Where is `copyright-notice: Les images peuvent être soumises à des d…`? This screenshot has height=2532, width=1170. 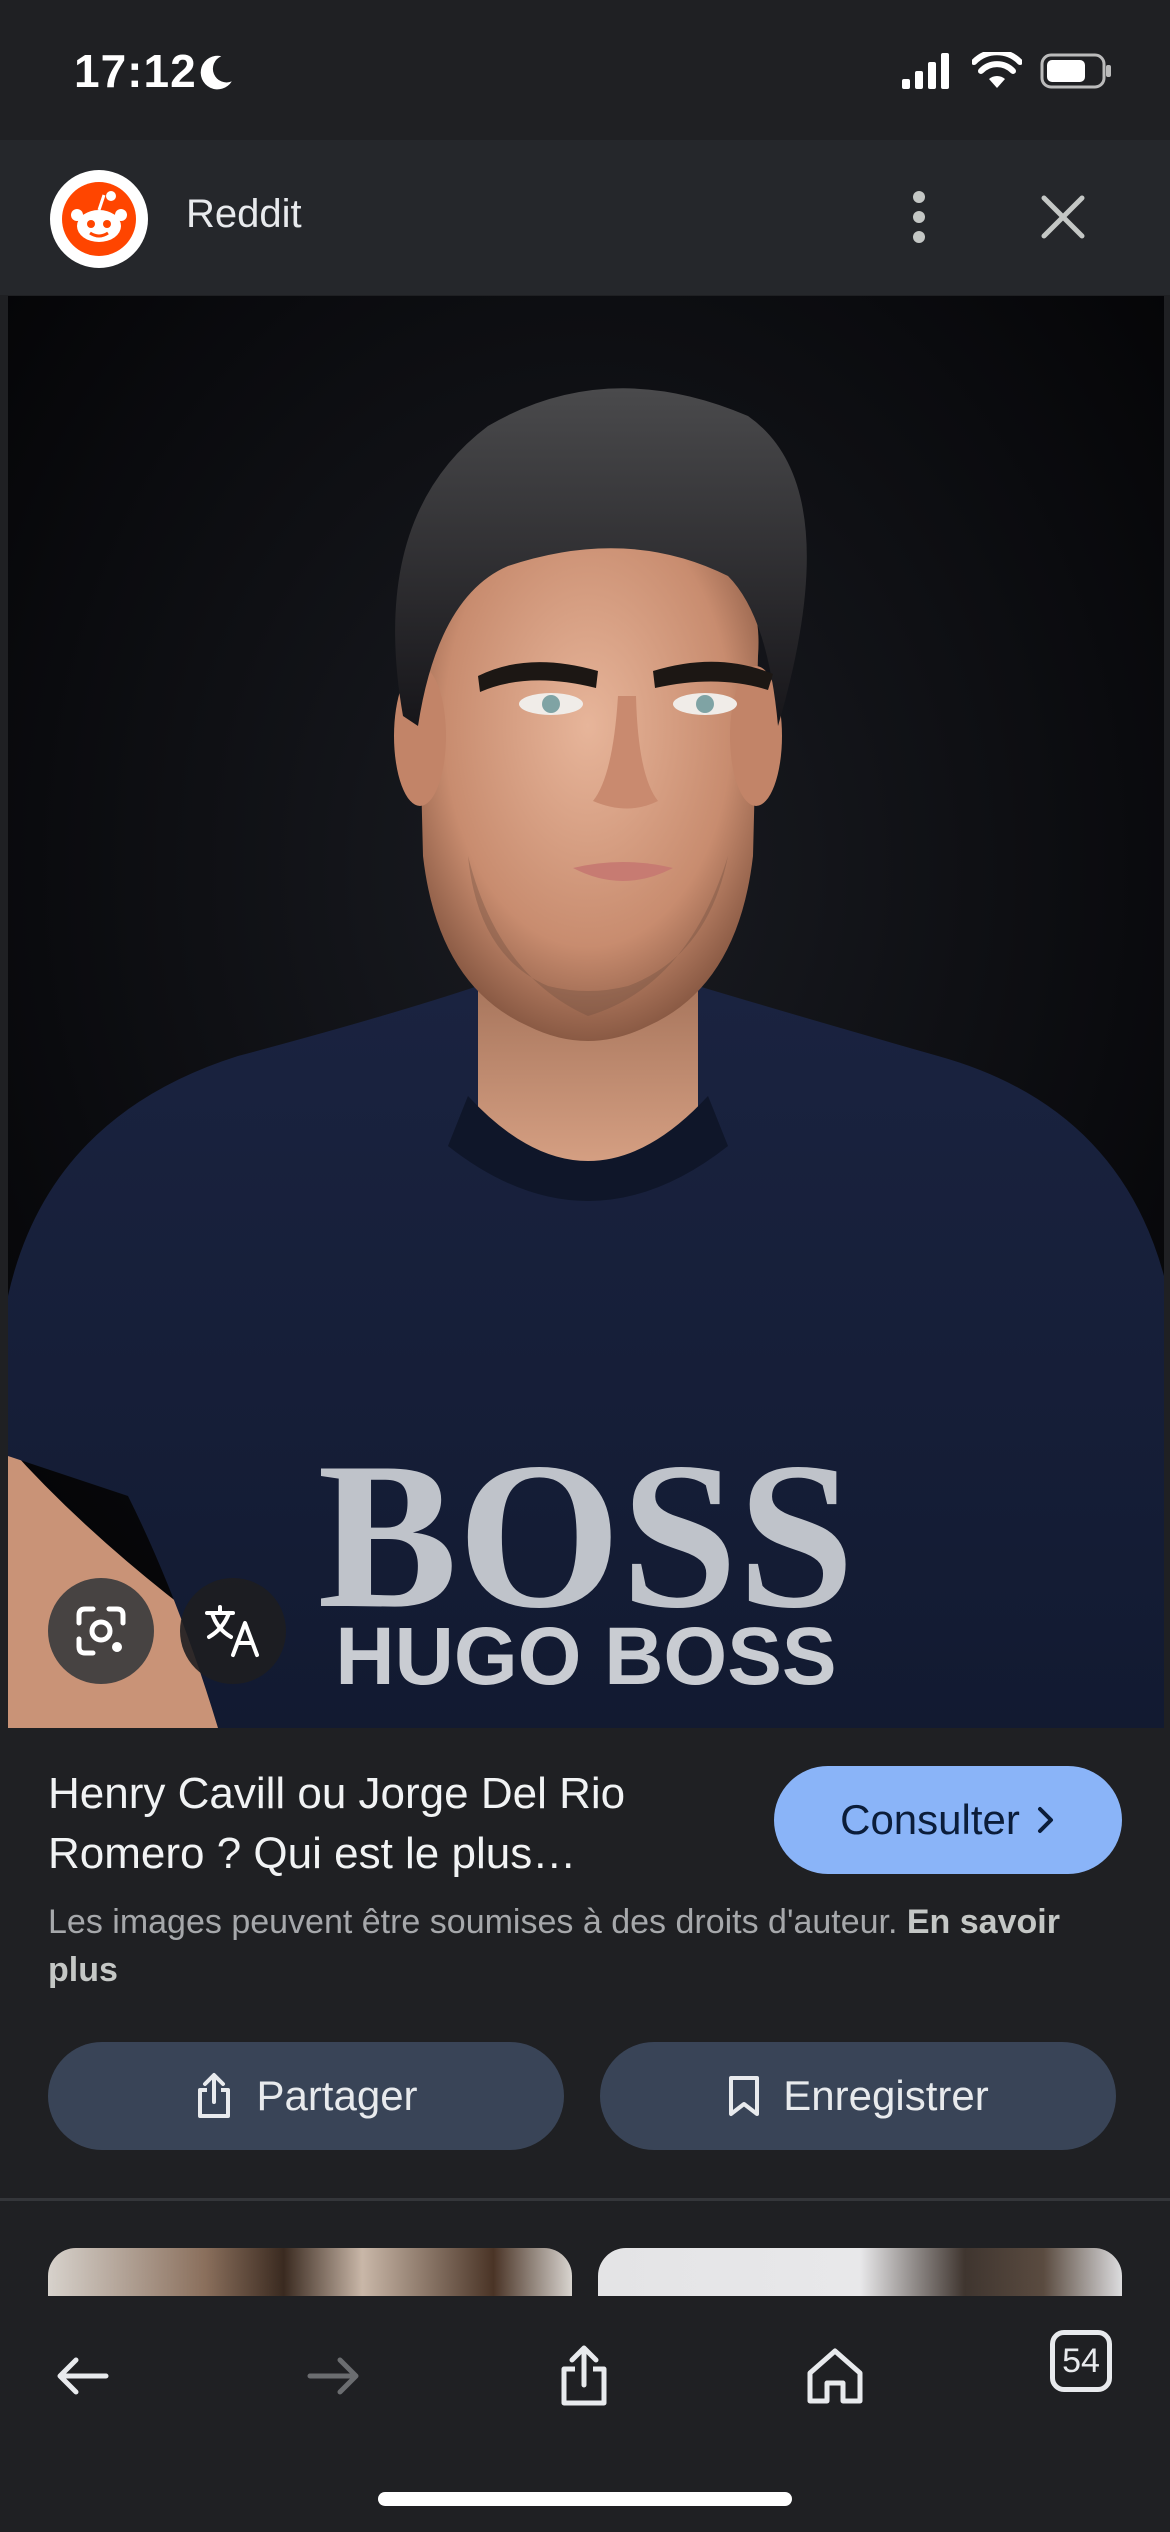
copyright-notice: Les images peuvent être soumises à des d… is located at coordinates (578, 1946).